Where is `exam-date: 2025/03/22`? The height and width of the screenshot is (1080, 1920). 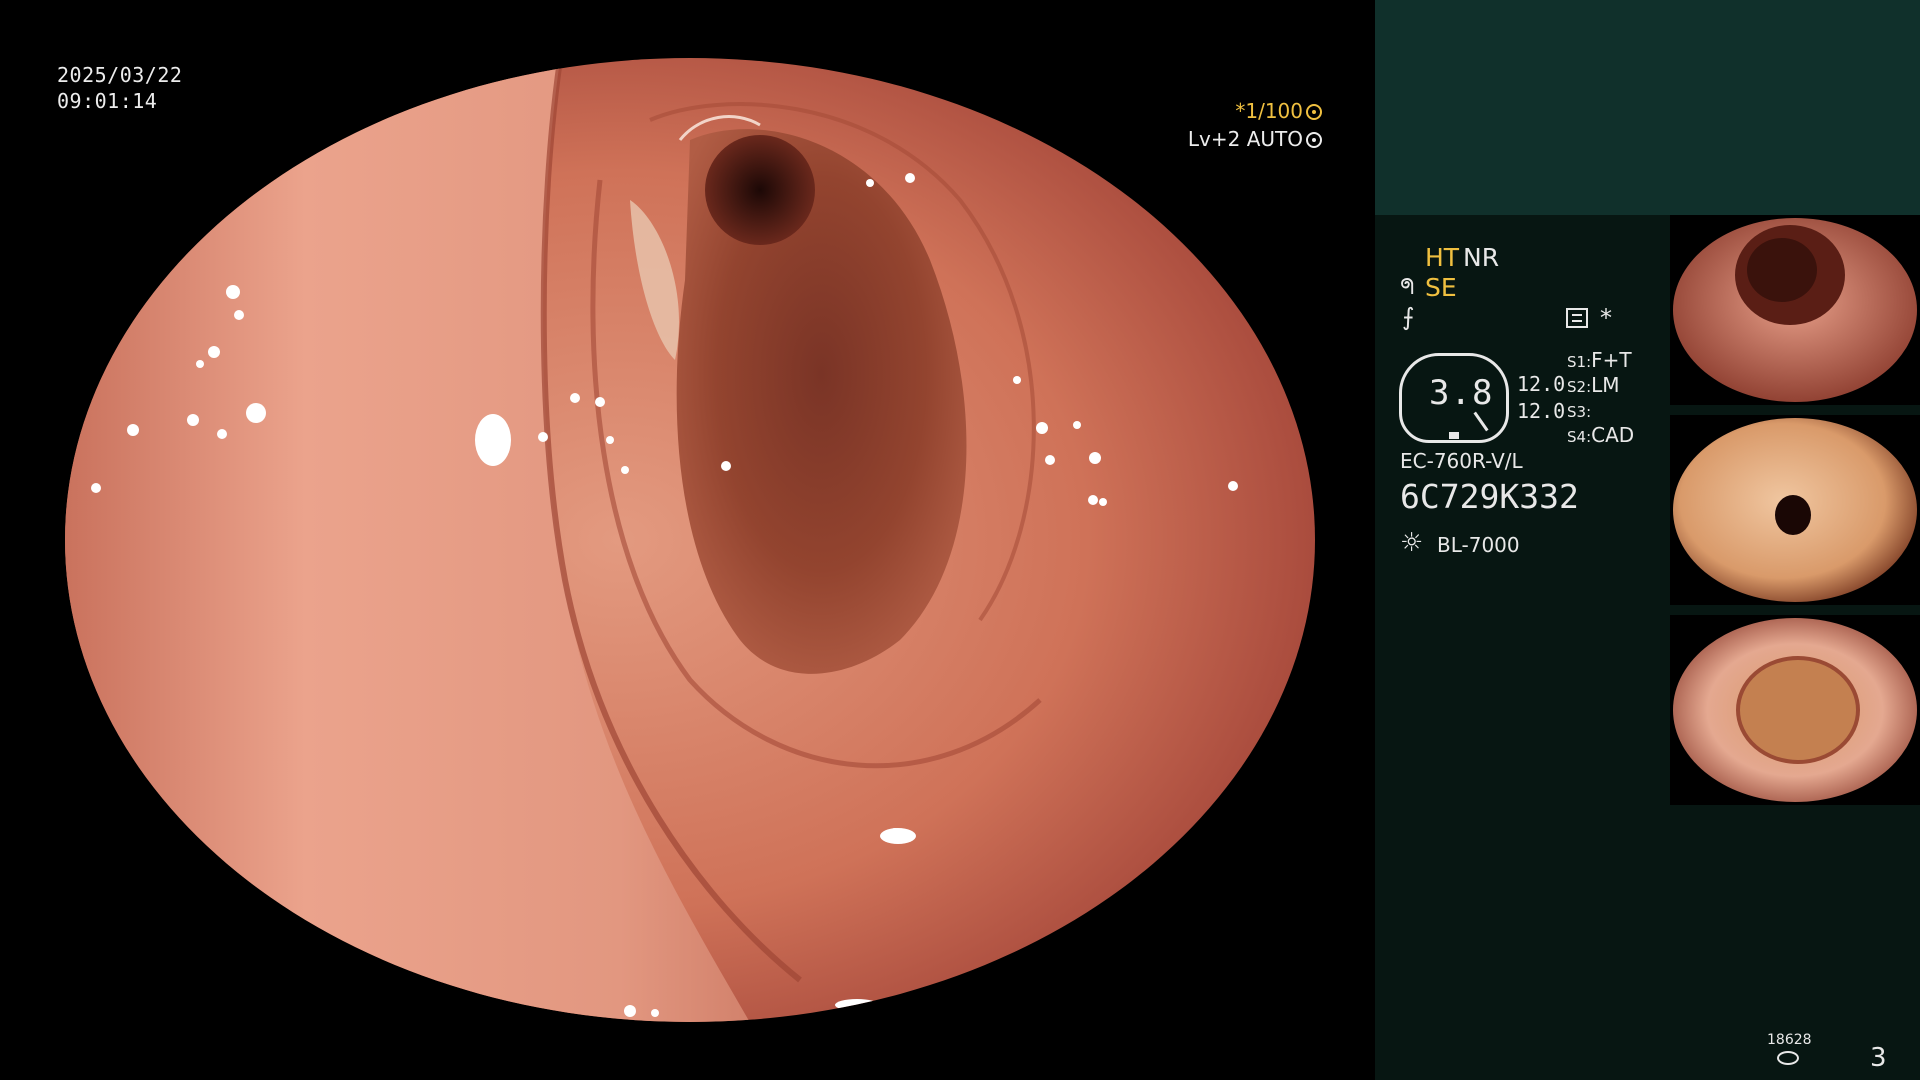 exam-date: 2025/03/22 is located at coordinates (120, 75).